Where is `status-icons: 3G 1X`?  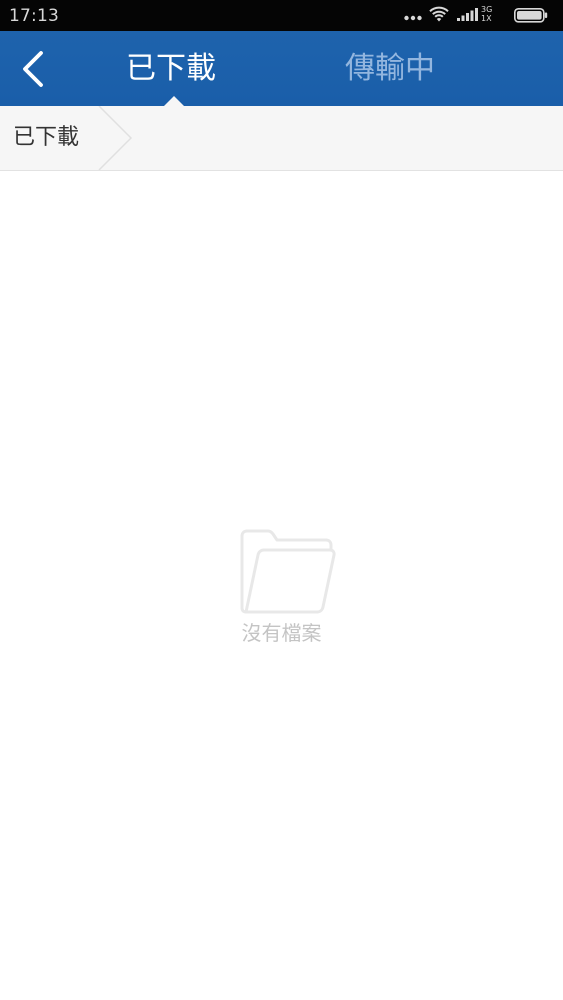 status-icons: 3G 1X is located at coordinates (479, 16).